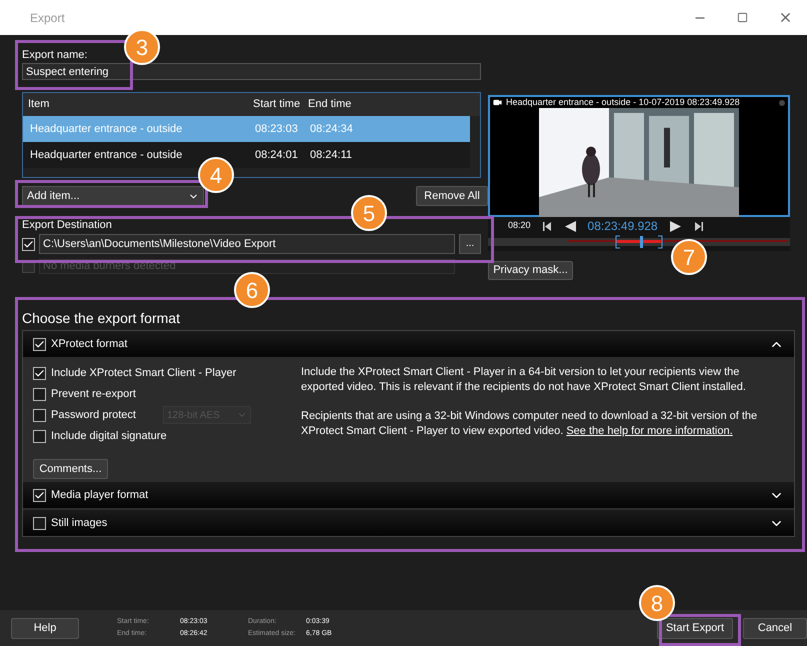 The width and height of the screenshot is (807, 646). What do you see at coordinates (524, 380) in the screenshot?
I see `description-text: Include the XProtect Smart Client - Player in a 64-bit version to let your recipients view the exported video. This is relevant if the recipients do not have XProtect Smart Client installed.` at bounding box center [524, 380].